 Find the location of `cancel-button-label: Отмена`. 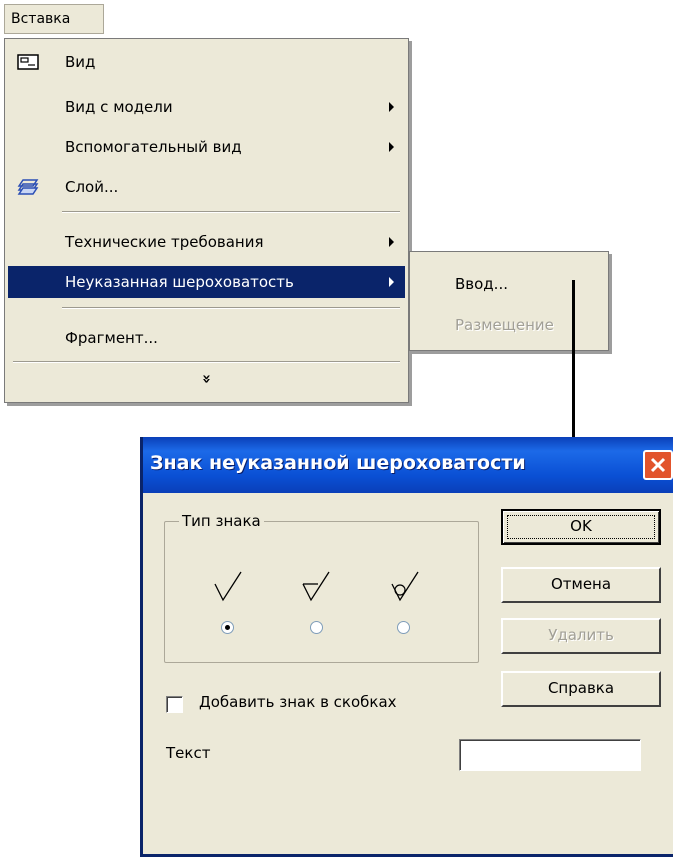

cancel-button-label: Отмена is located at coordinates (581, 584).